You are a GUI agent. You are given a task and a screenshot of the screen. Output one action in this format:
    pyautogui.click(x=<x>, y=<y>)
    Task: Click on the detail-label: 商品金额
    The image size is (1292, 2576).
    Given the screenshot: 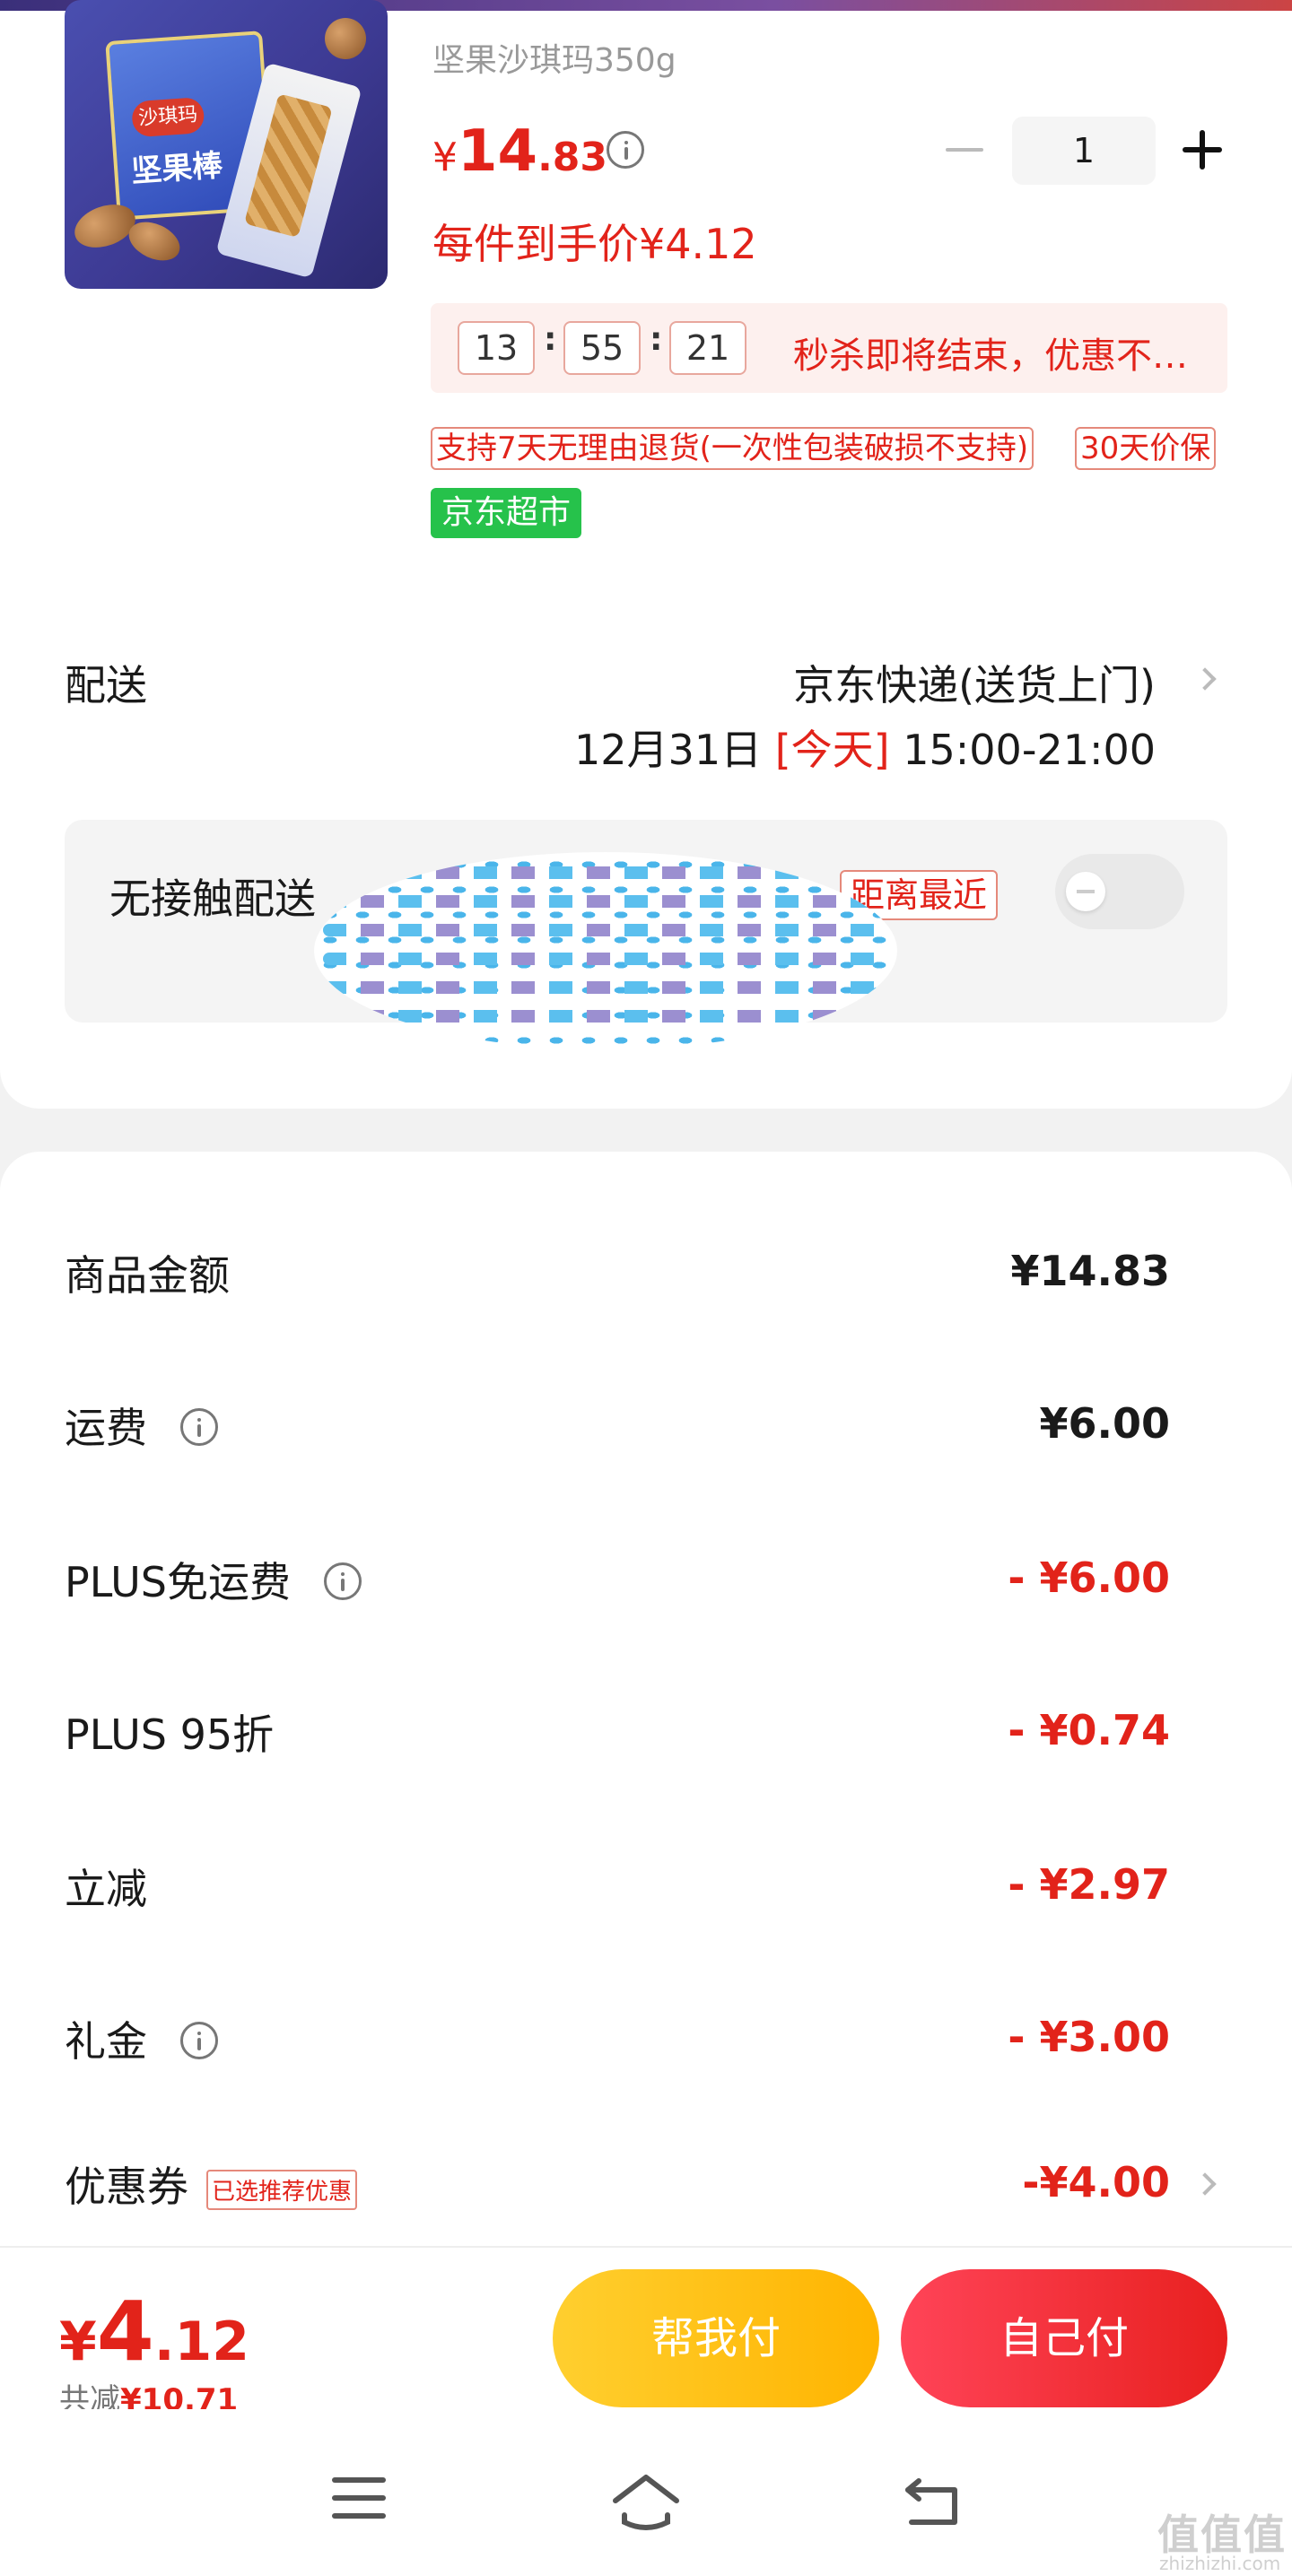 What is the action you would take?
    pyautogui.click(x=147, y=1275)
    